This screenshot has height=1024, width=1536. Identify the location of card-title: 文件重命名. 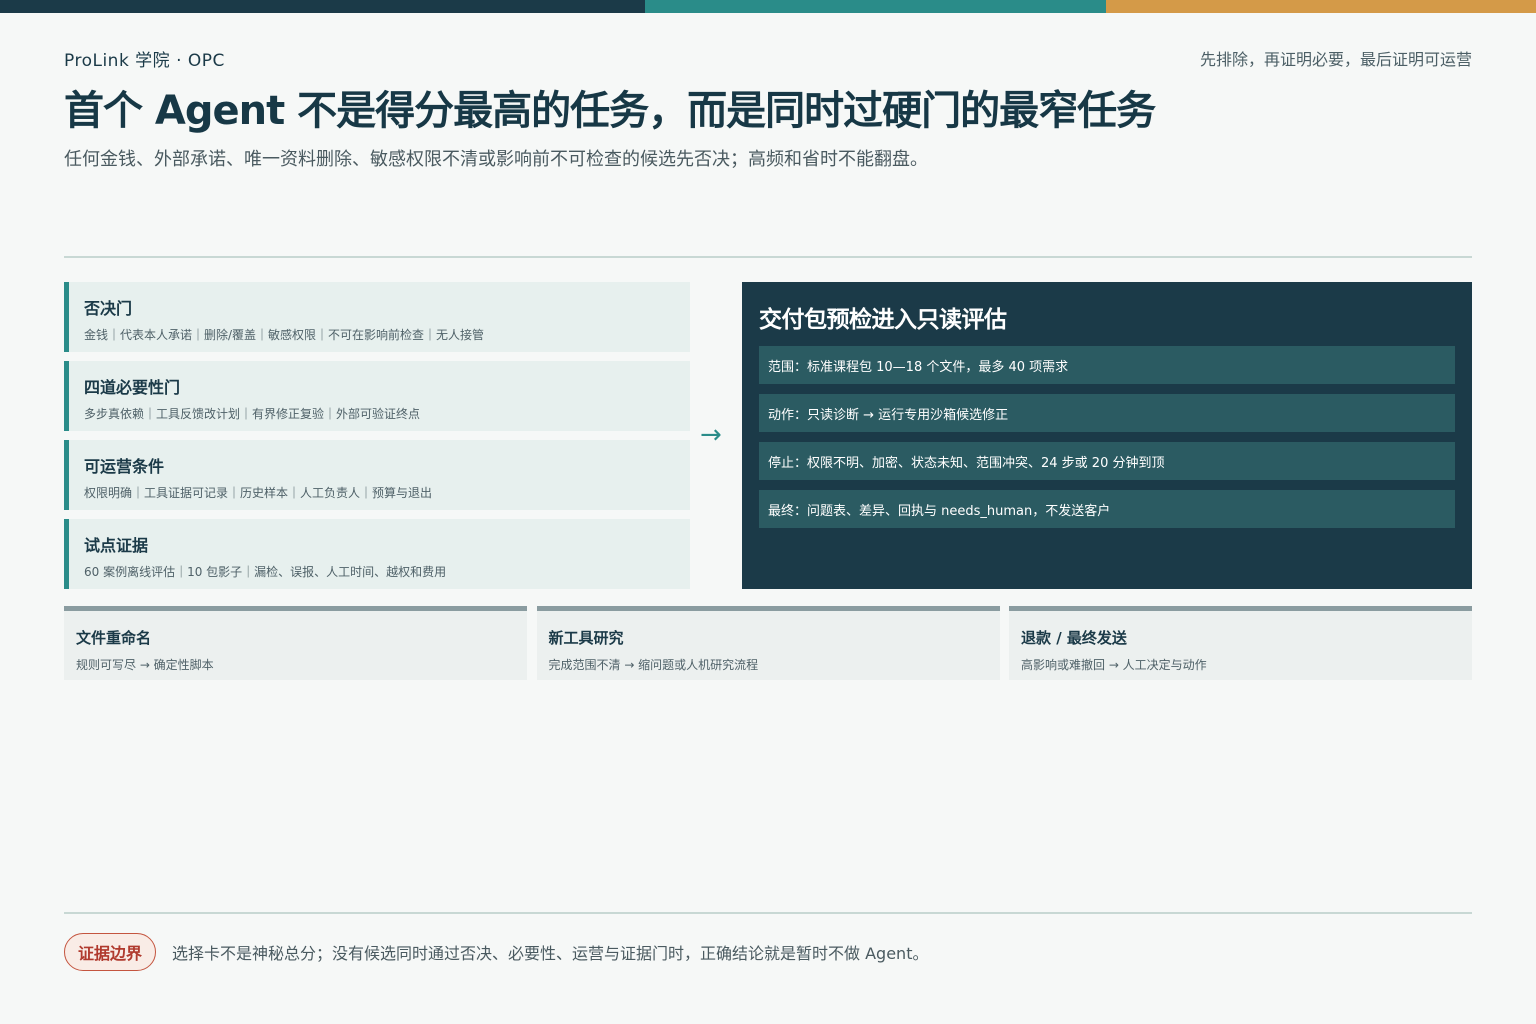
(114, 638).